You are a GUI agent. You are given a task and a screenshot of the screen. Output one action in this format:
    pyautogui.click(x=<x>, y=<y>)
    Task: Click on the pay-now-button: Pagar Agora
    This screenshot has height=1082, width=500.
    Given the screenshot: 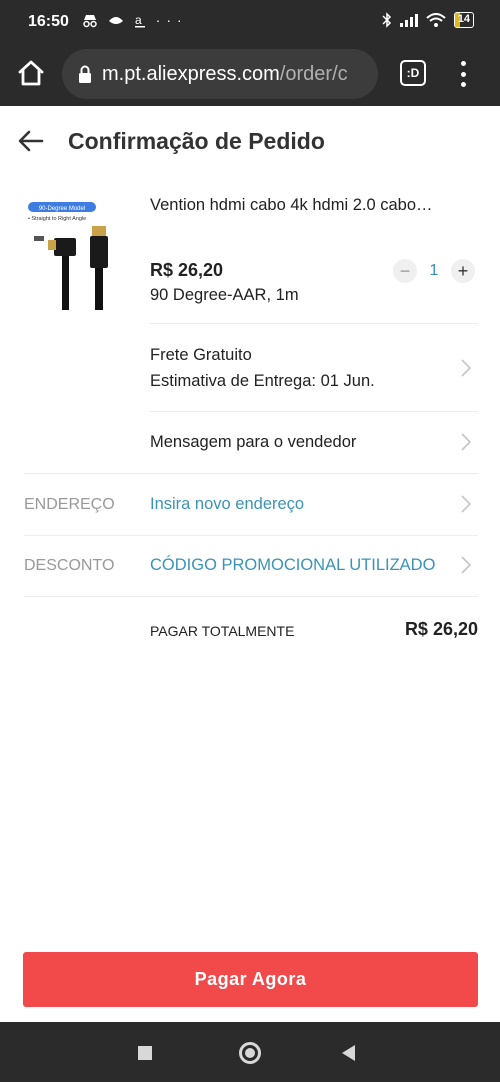 What is the action you would take?
    pyautogui.click(x=250, y=979)
    